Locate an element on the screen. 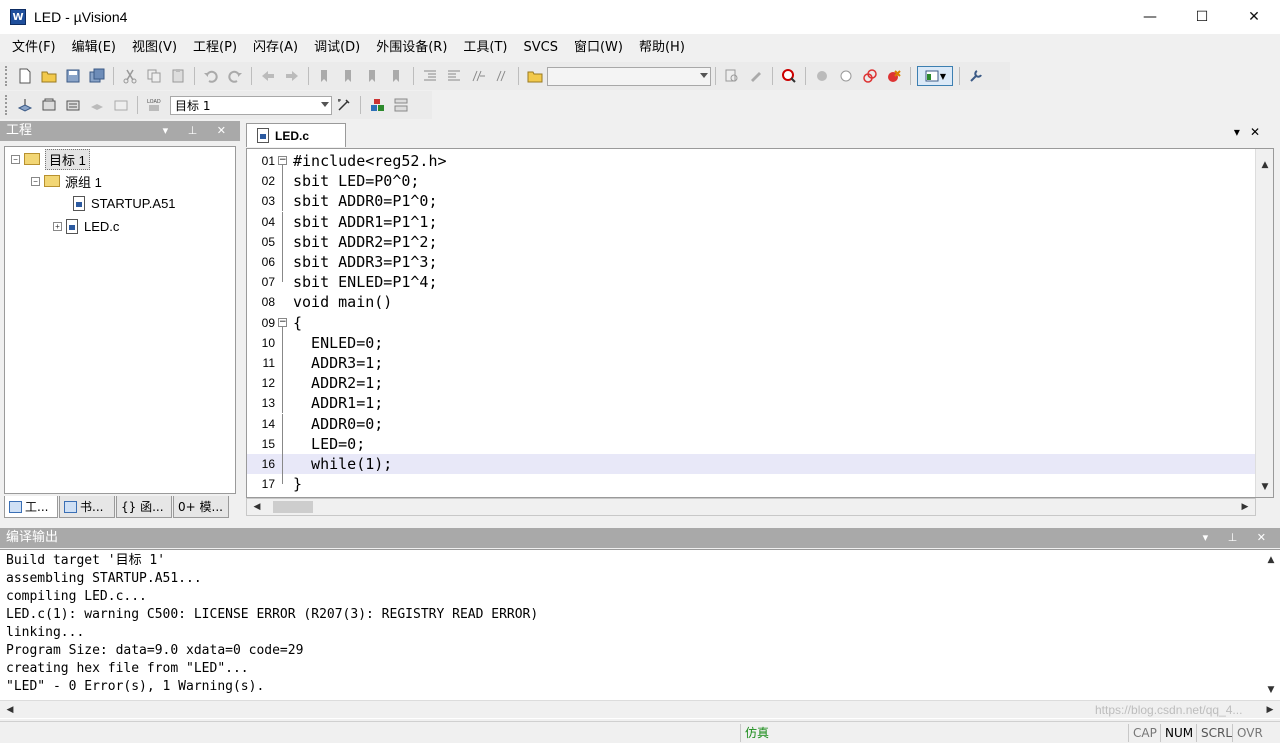 The height and width of the screenshot is (743, 1280). redo-icon is located at coordinates (235, 76).